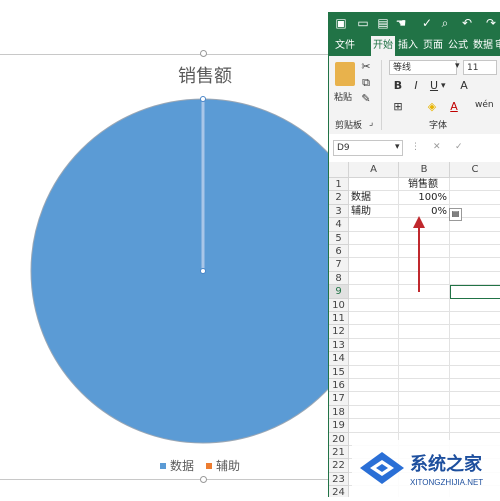 Image resolution: width=500 pixels, height=501 pixels. What do you see at coordinates (459, 147) in the screenshot?
I see `confirm-entry-icon: ✓` at bounding box center [459, 147].